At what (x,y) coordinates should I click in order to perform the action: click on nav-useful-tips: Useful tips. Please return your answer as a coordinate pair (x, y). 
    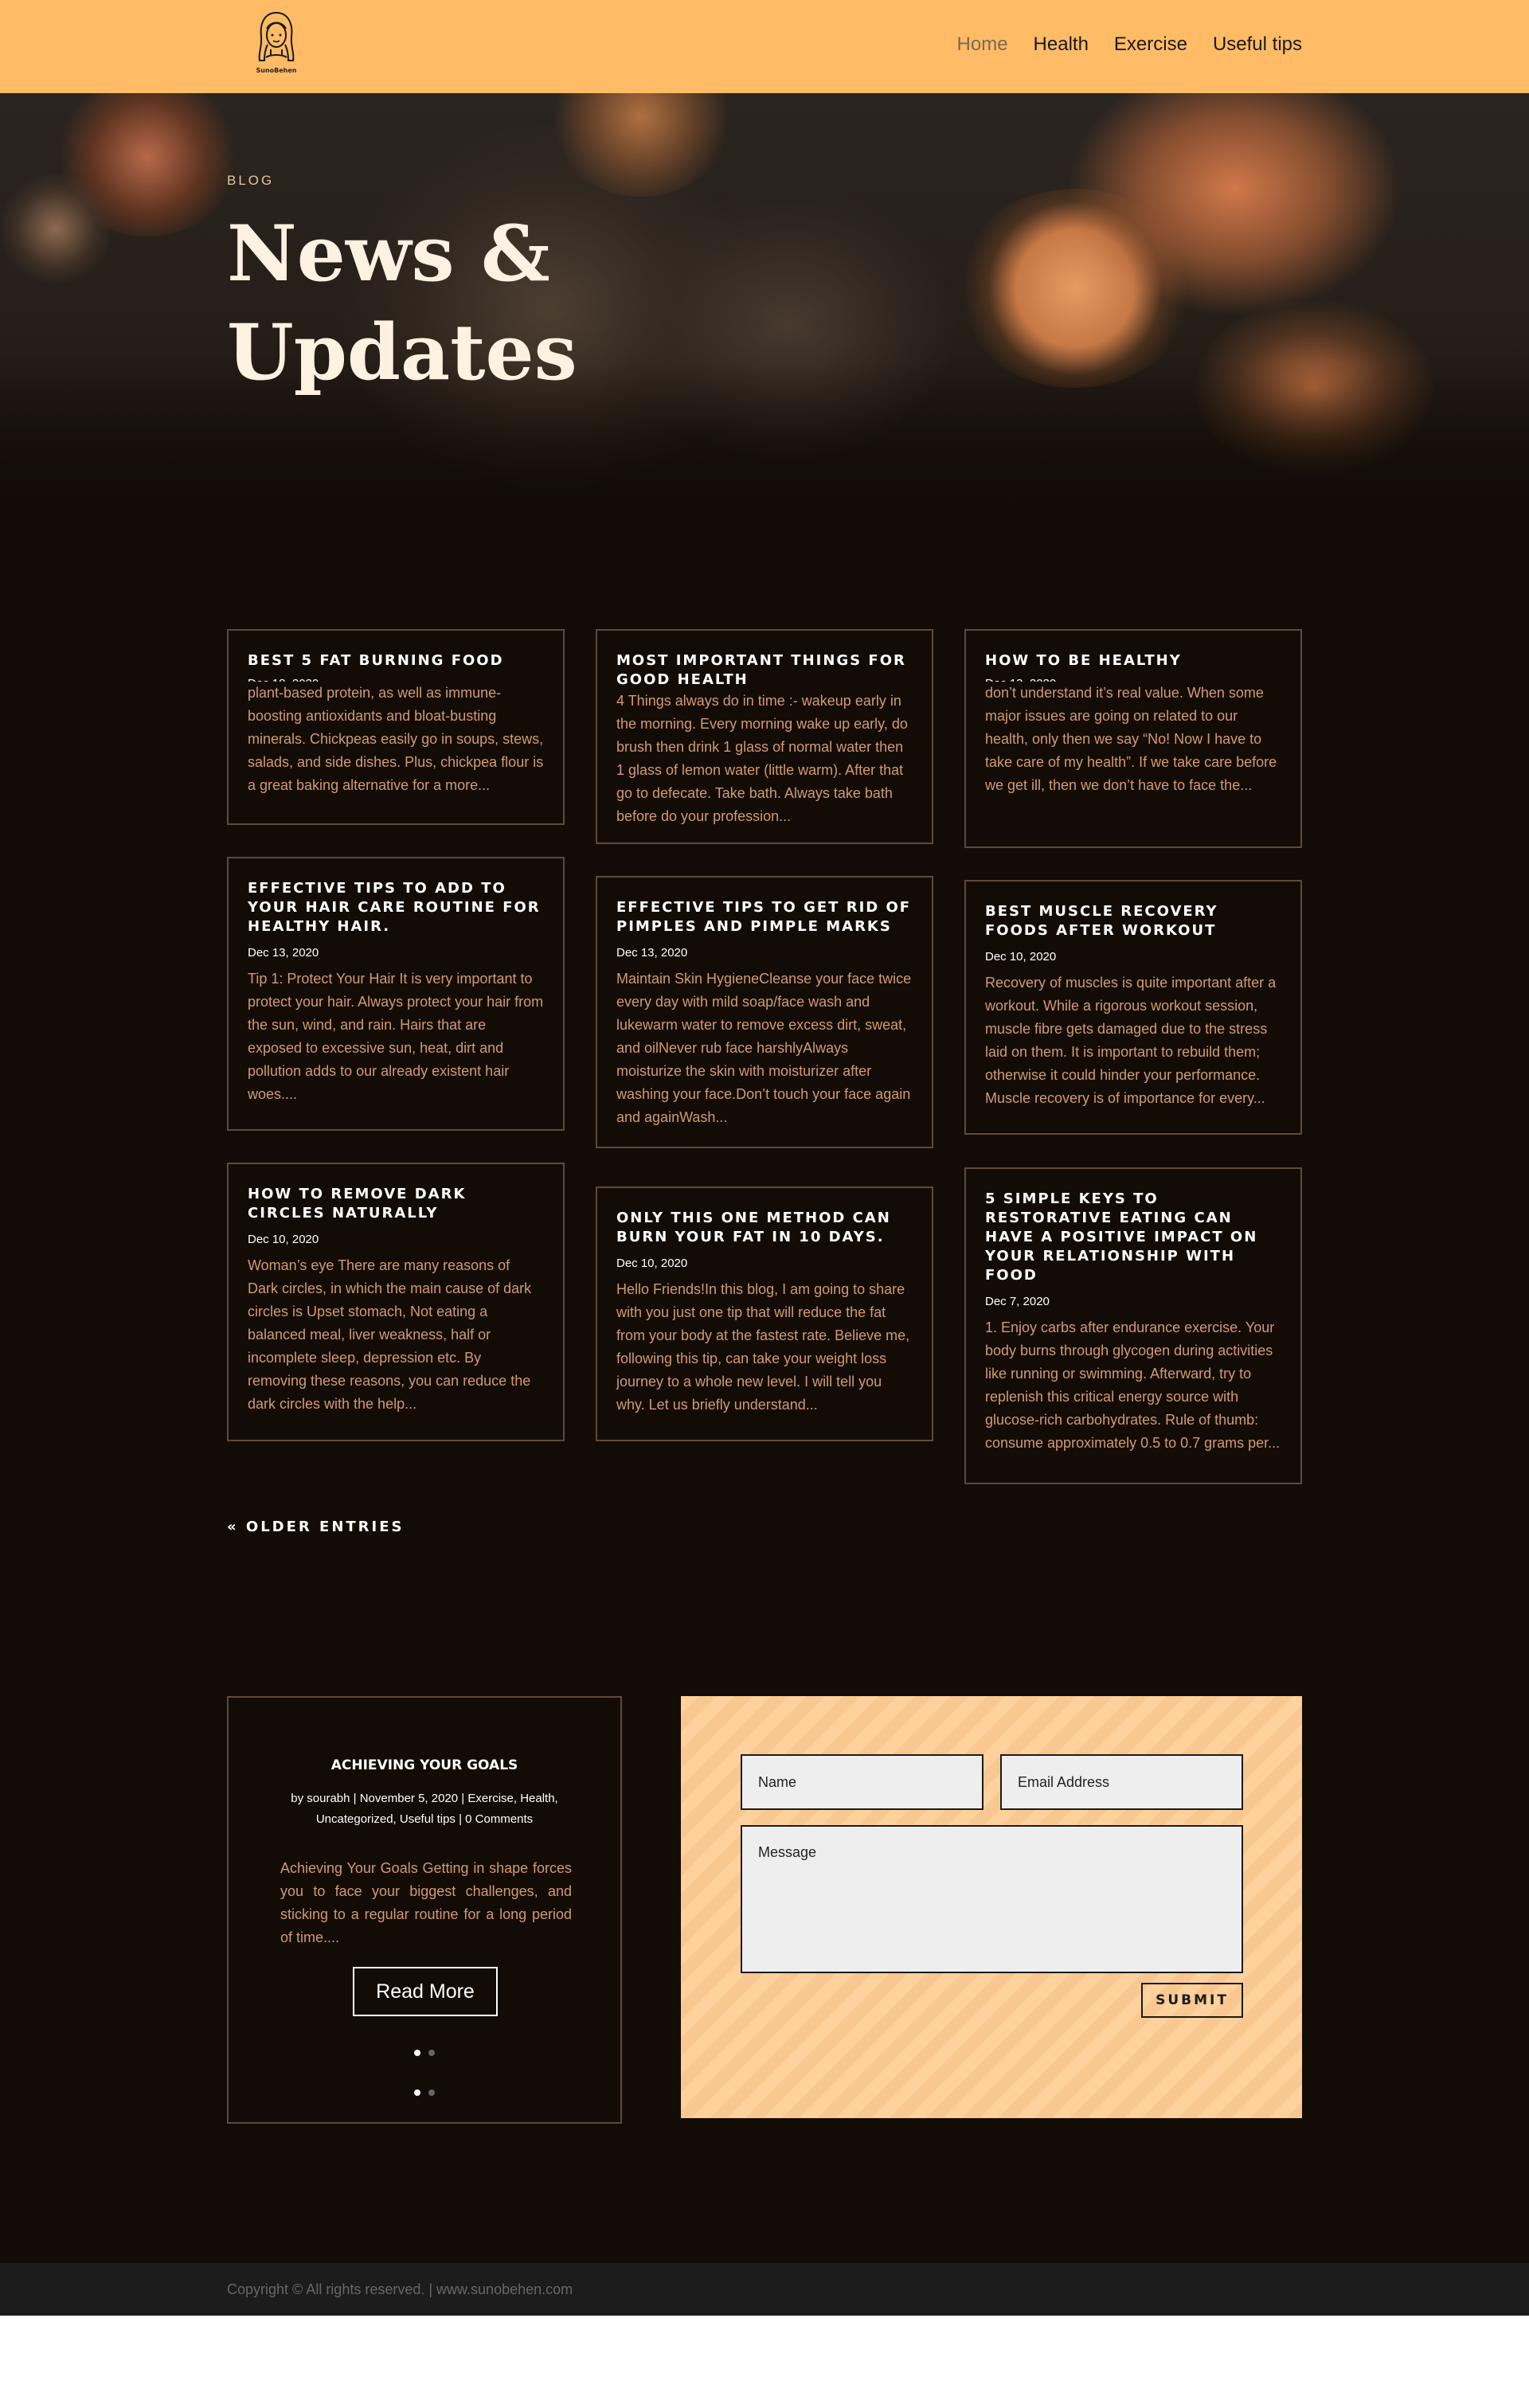
    Looking at the image, I should click on (1257, 44).